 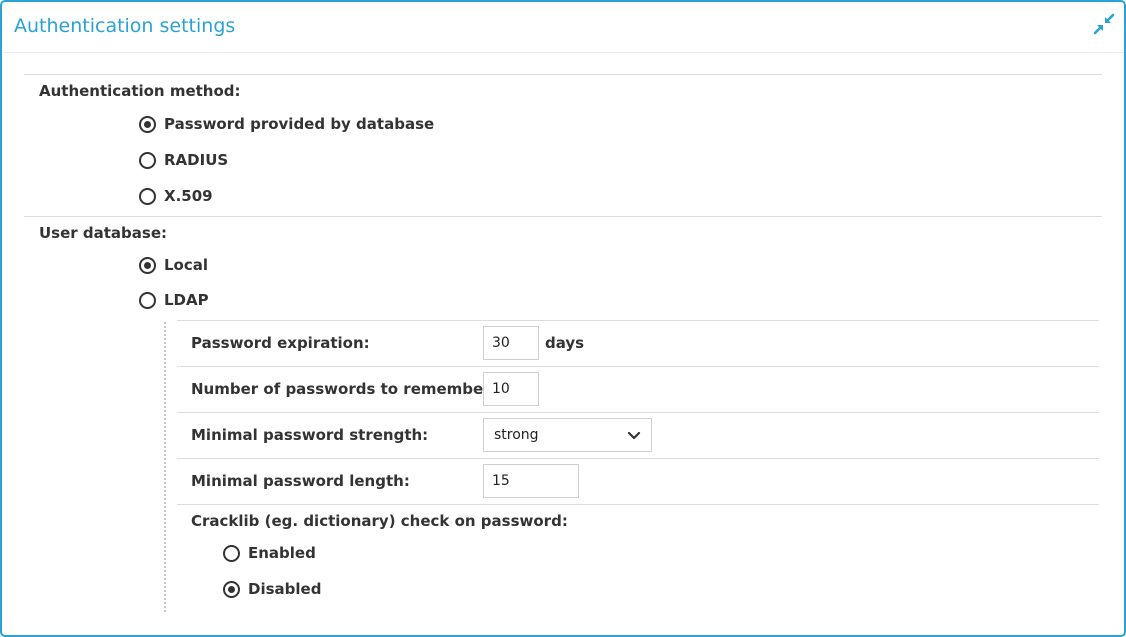 I want to click on password-expiration-input: 30, so click(x=511, y=343).